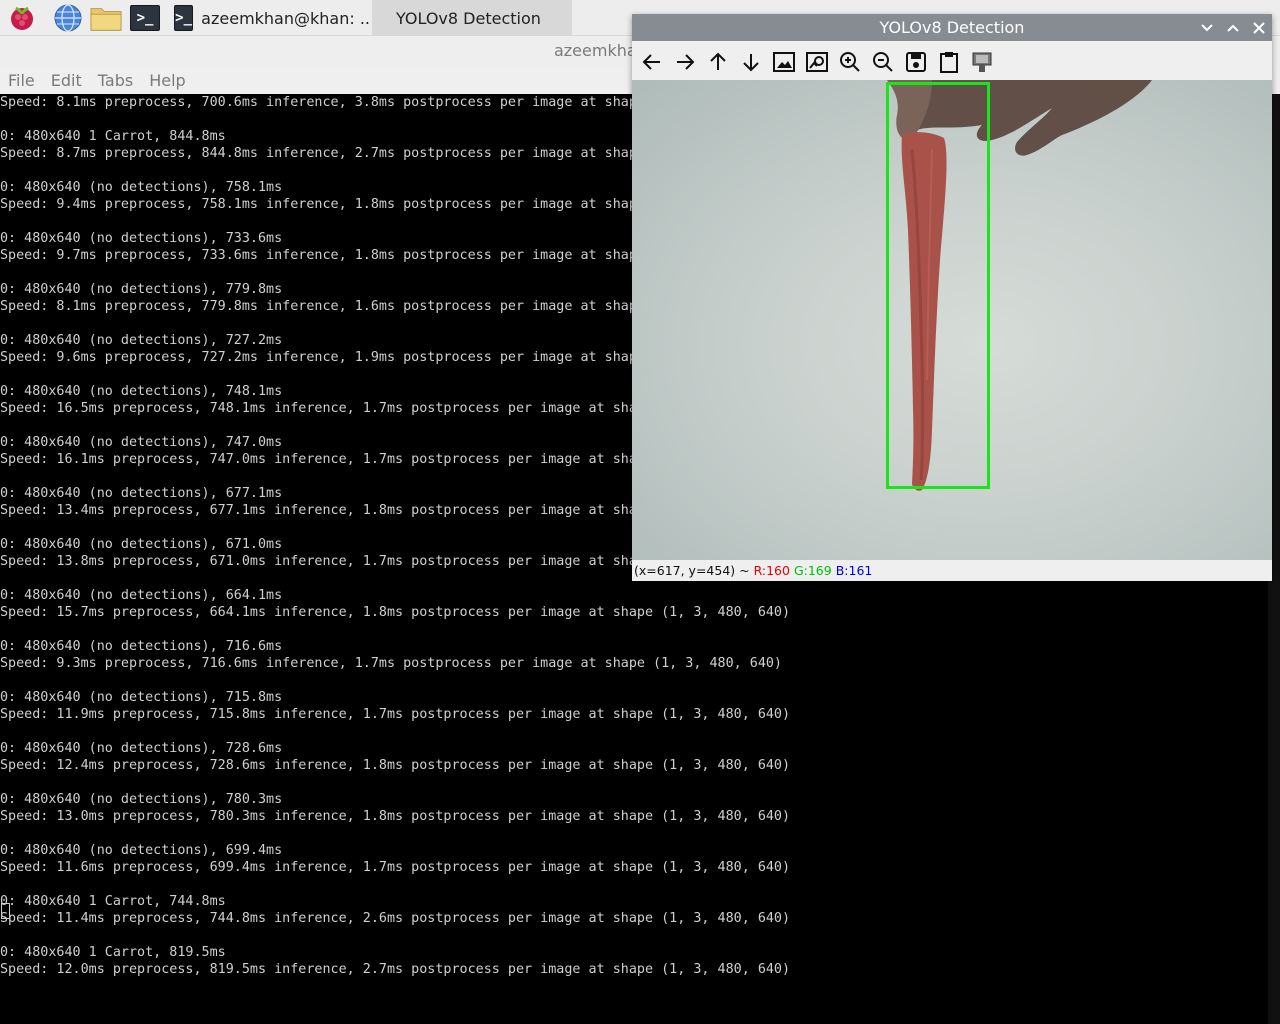 This screenshot has width=1280, height=1024. What do you see at coordinates (141, 595) in the screenshot?
I see `terminal-line: 0: 480x640 (no detections), 664.1ms` at bounding box center [141, 595].